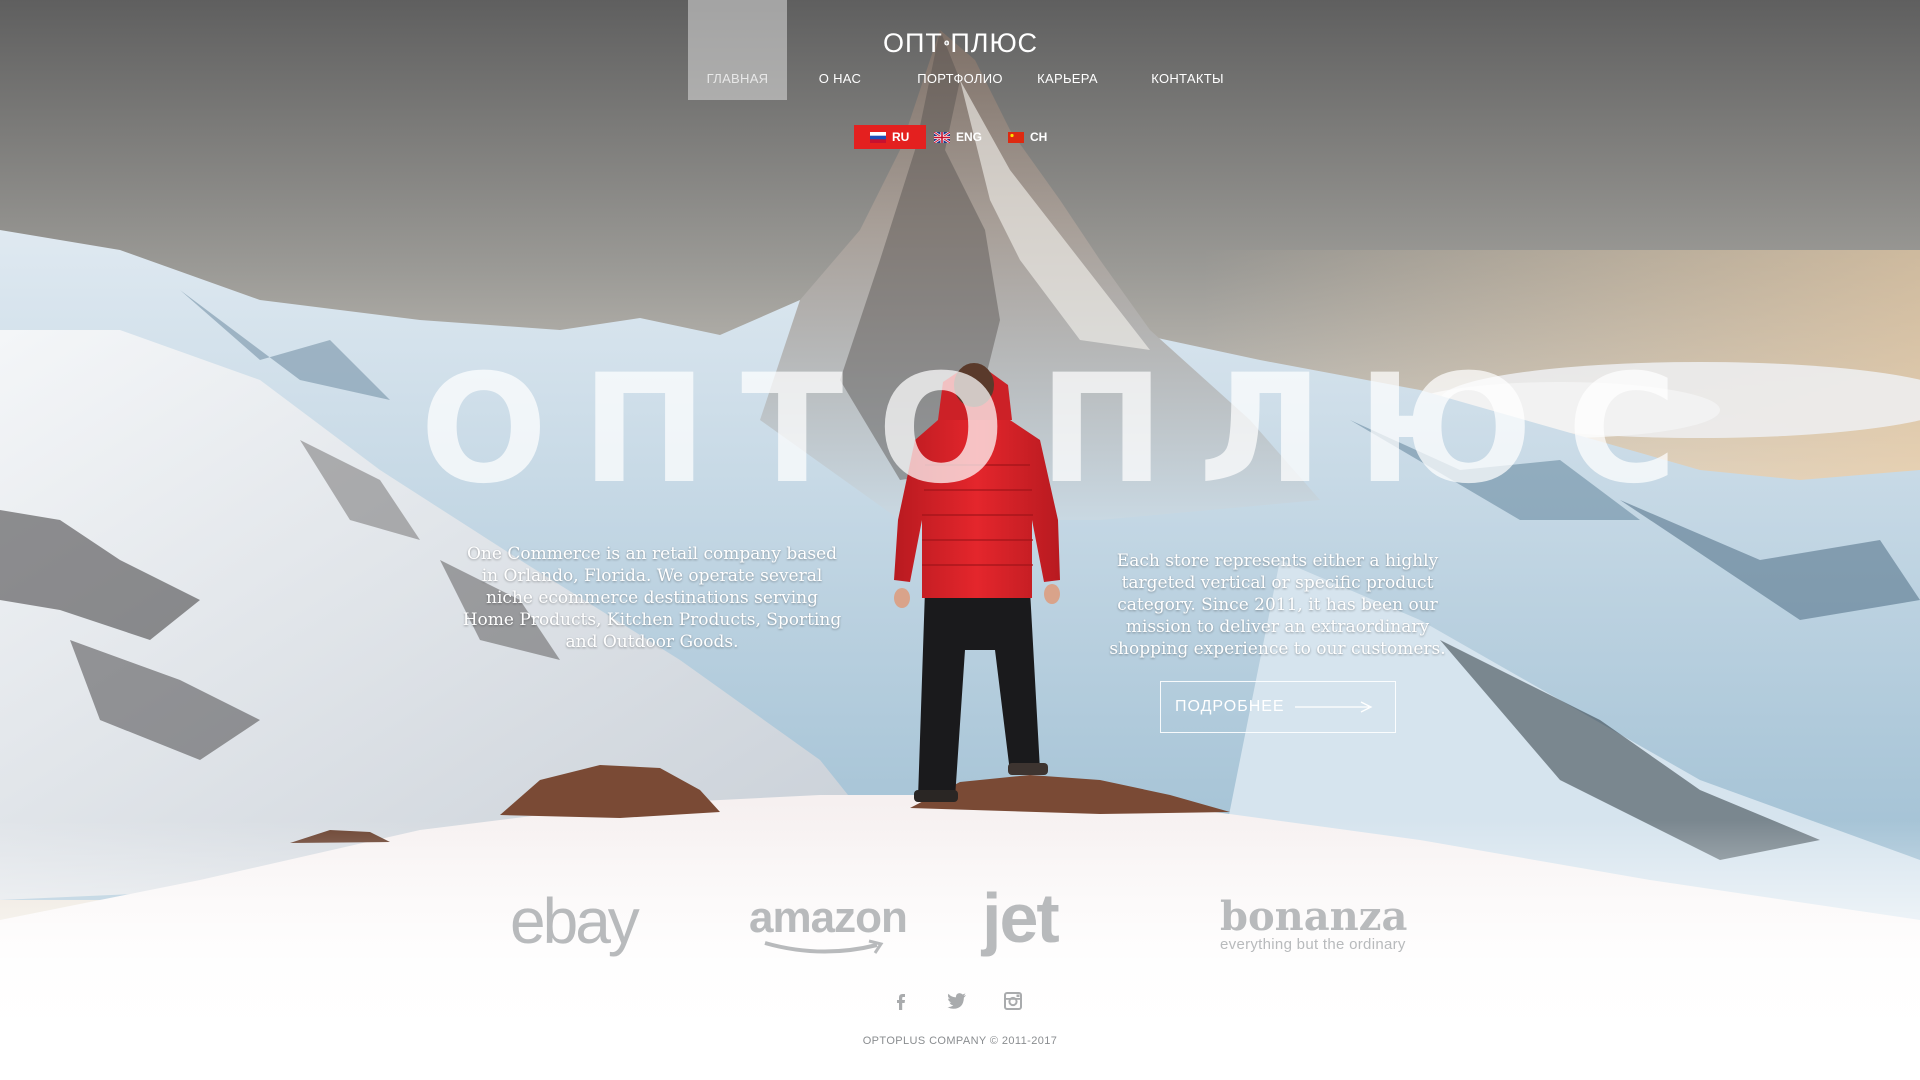  I want to click on nav-item-contacts: КОНТАКТЫ, so click(1187, 50).